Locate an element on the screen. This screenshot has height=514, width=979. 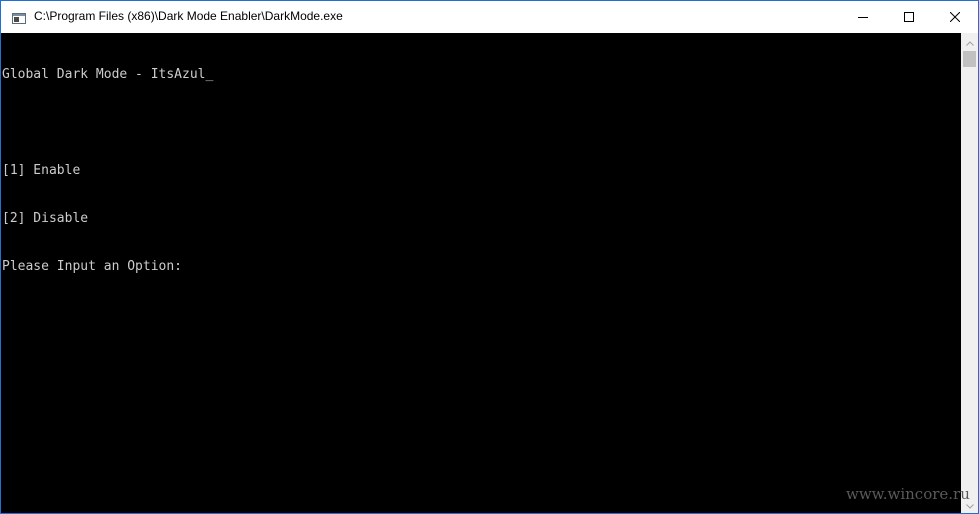
chevron-up-icon is located at coordinates (969, 42).